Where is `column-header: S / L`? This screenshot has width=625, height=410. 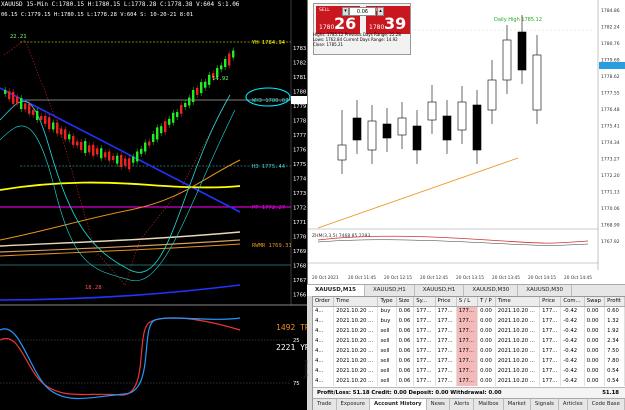 column-header: S / L is located at coordinates (467, 302).